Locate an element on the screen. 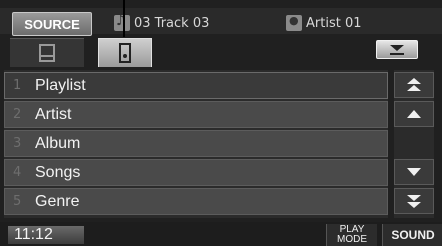 Image resolution: width=442 pixels, height=246 pixels. eject-icon is located at coordinates (397, 49).